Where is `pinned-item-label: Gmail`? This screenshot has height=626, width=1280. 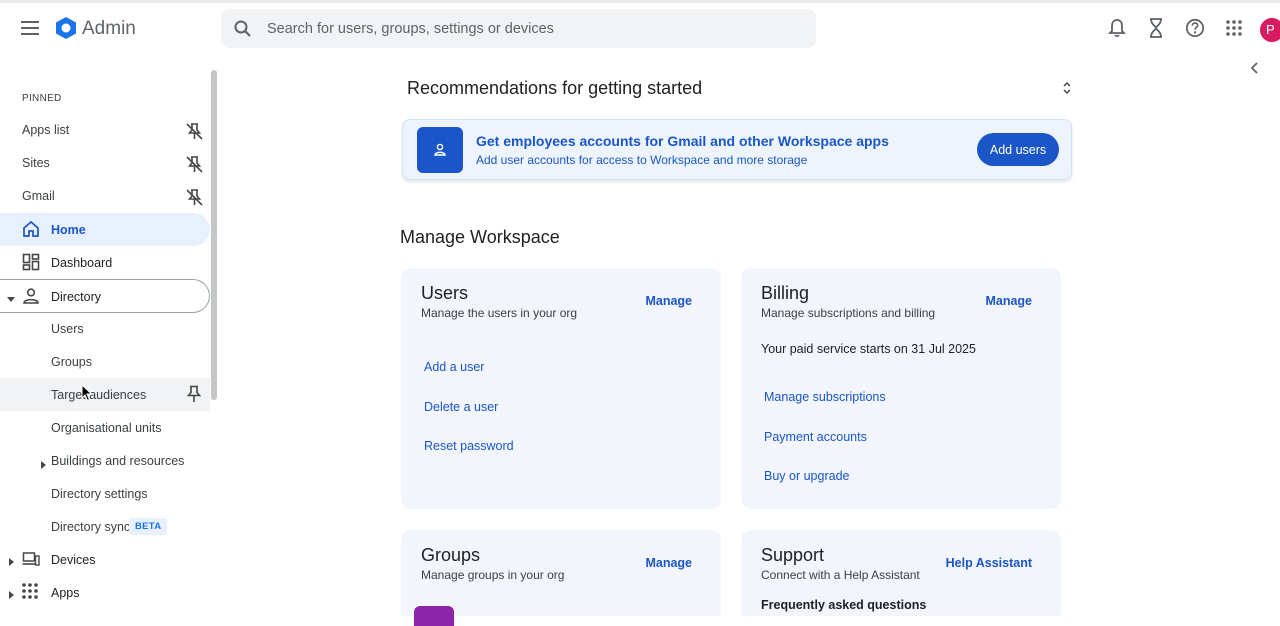 pinned-item-label: Gmail is located at coordinates (38, 196).